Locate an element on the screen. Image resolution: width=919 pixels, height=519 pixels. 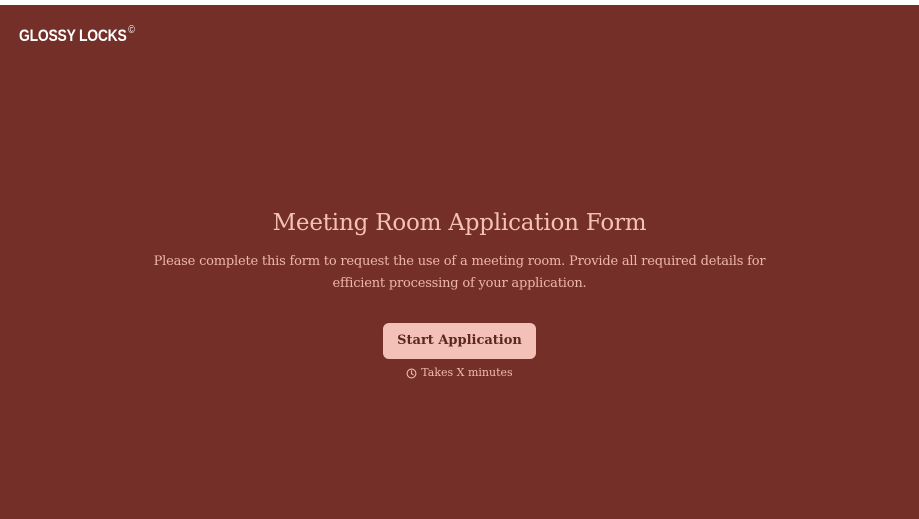
clock-icon is located at coordinates (411, 373).